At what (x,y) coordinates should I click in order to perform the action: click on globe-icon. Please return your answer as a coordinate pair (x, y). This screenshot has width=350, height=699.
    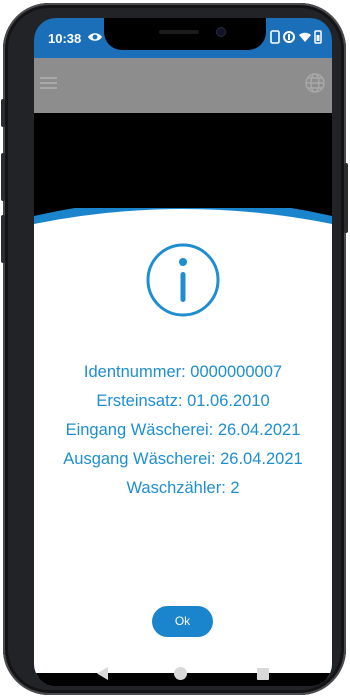
    Looking at the image, I should click on (315, 83).